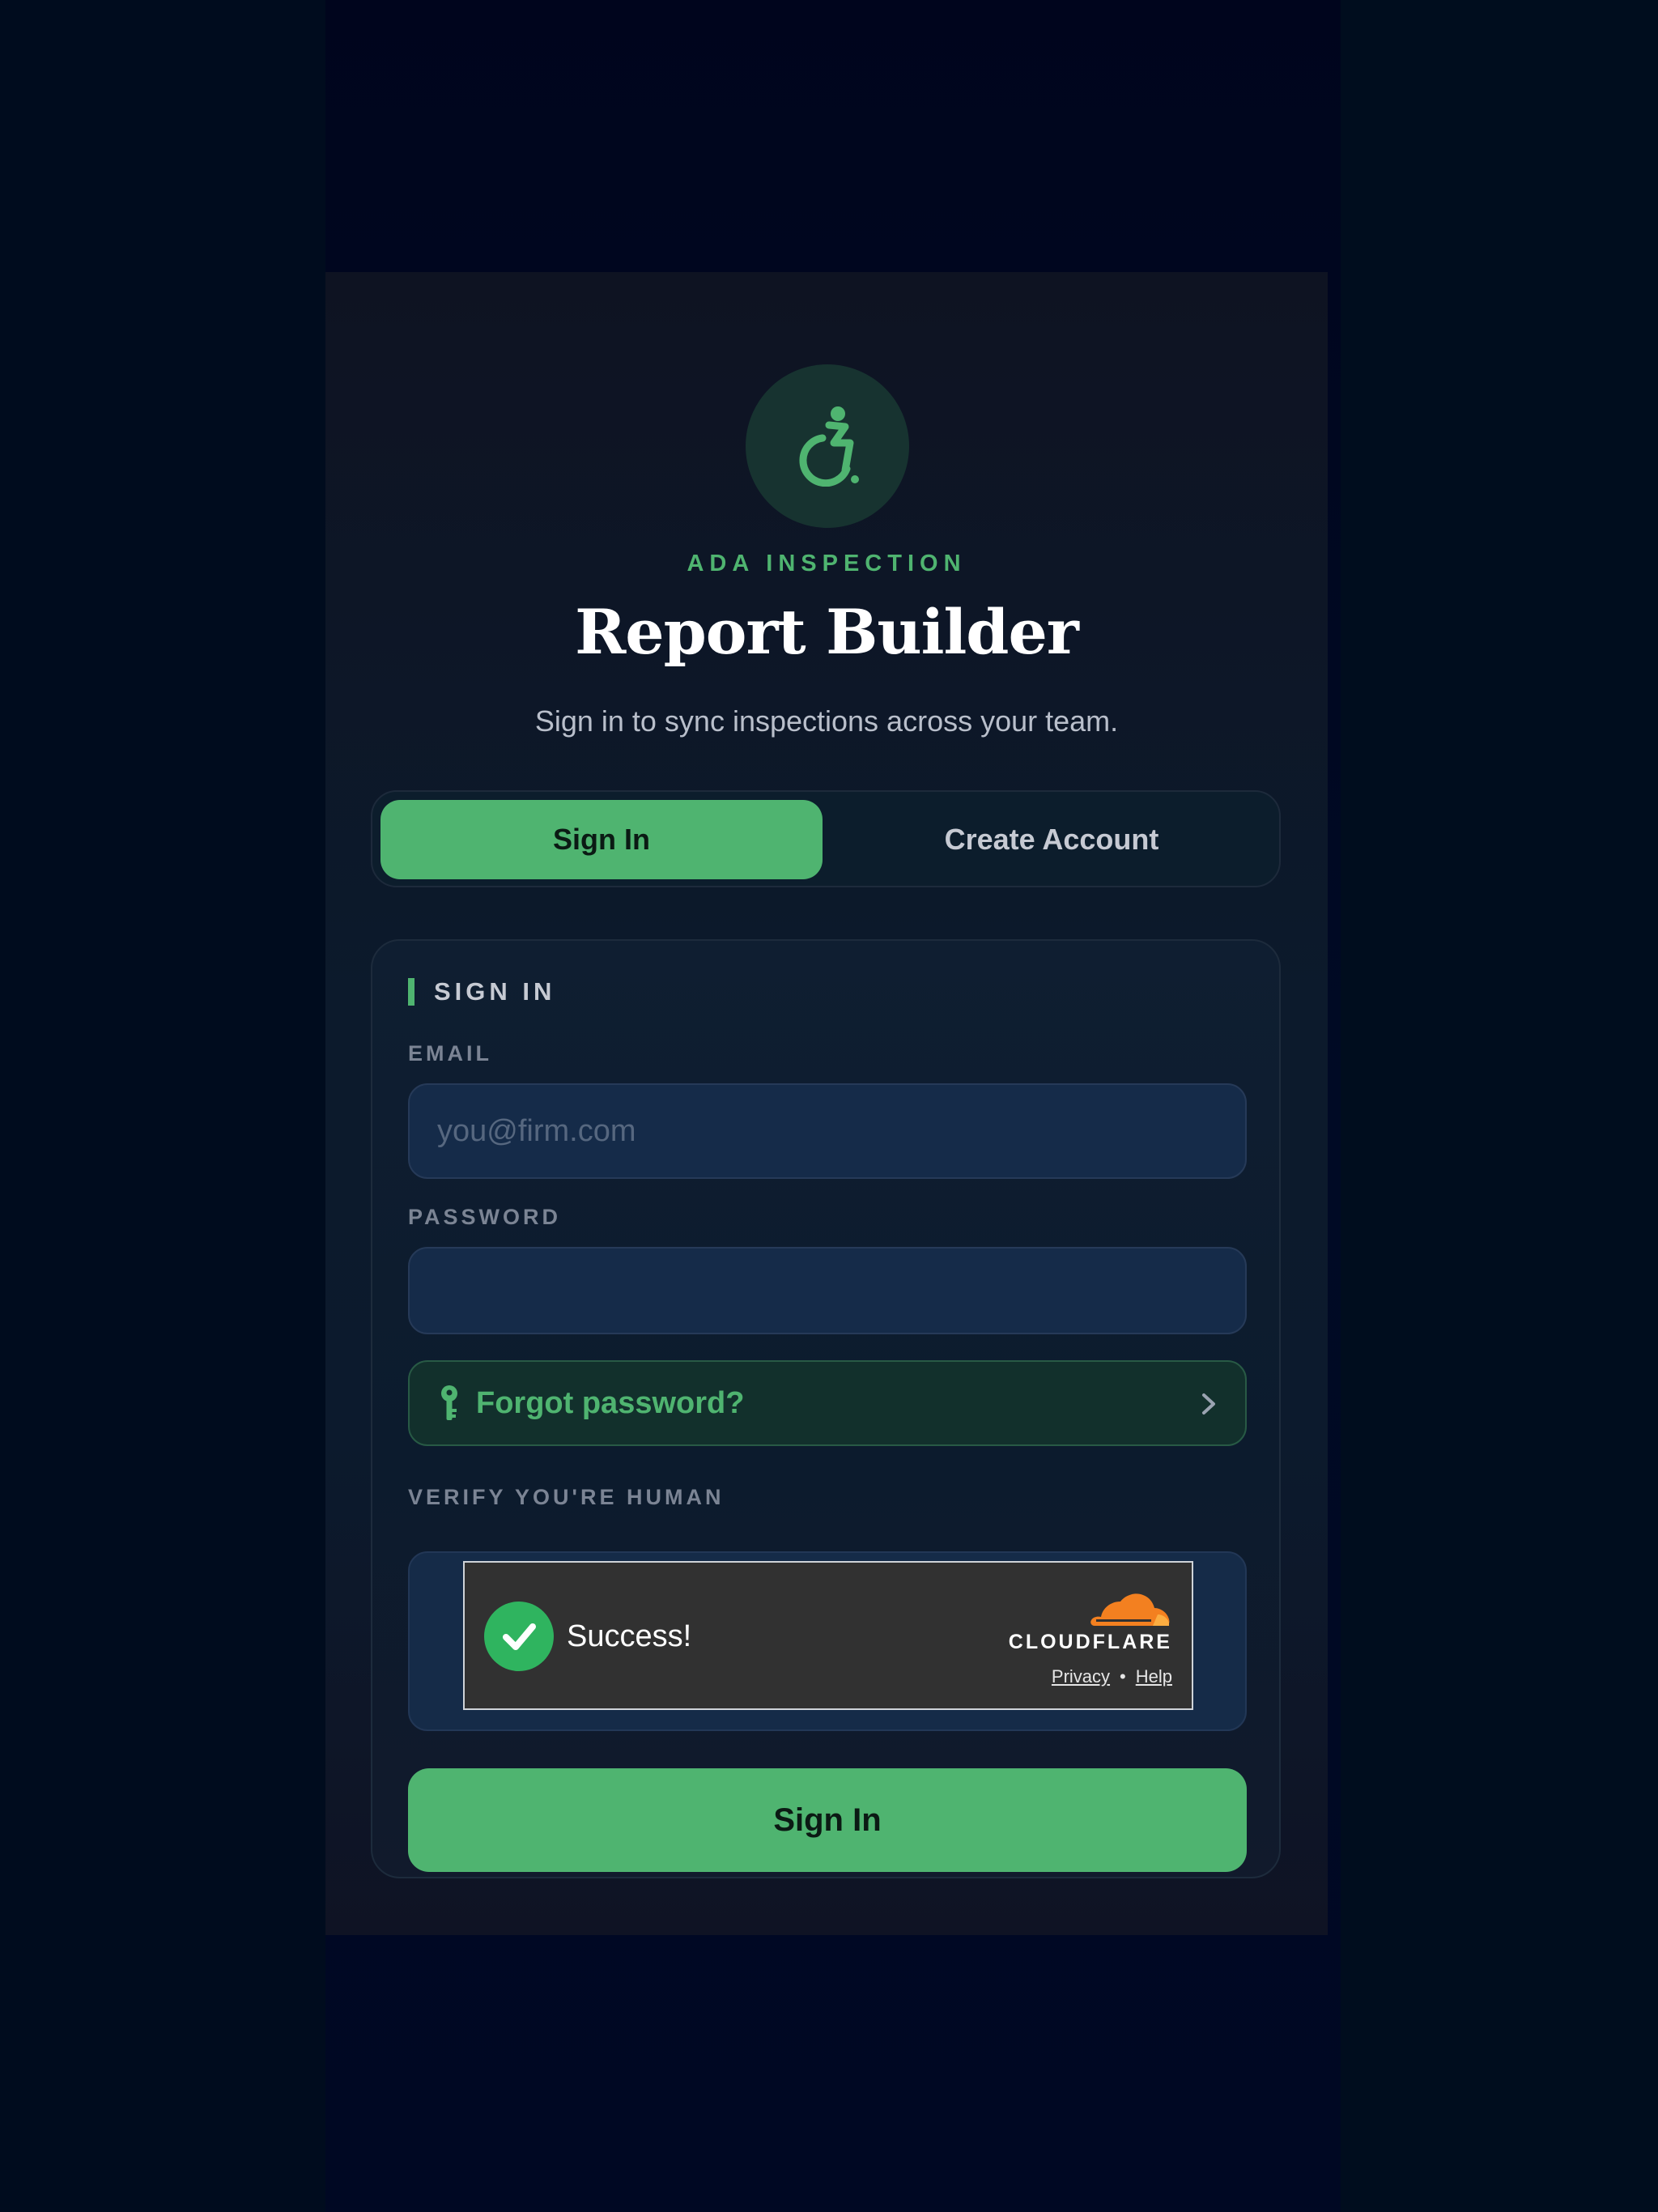  I want to click on app-logo, so click(827, 446).